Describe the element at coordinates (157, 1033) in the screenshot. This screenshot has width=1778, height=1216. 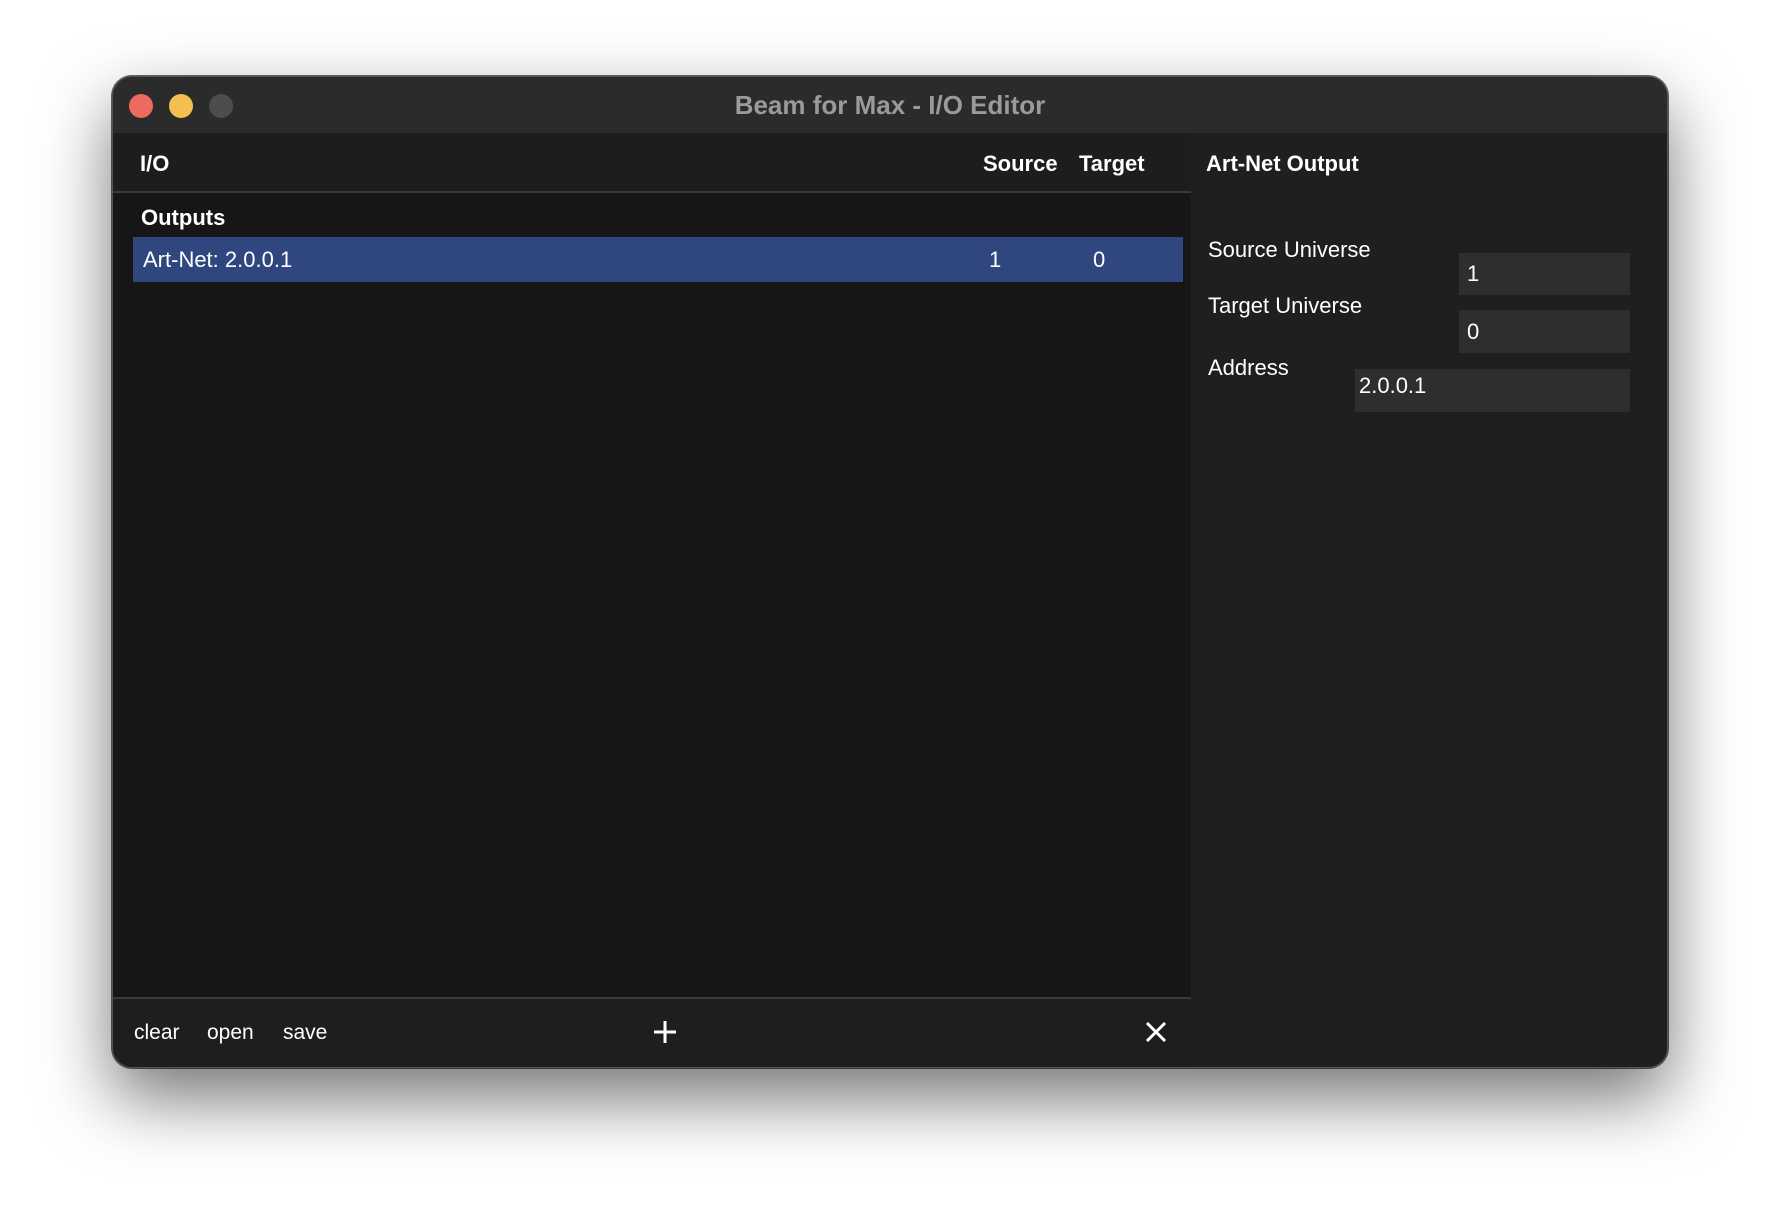
I see `clear-button: clear` at that location.